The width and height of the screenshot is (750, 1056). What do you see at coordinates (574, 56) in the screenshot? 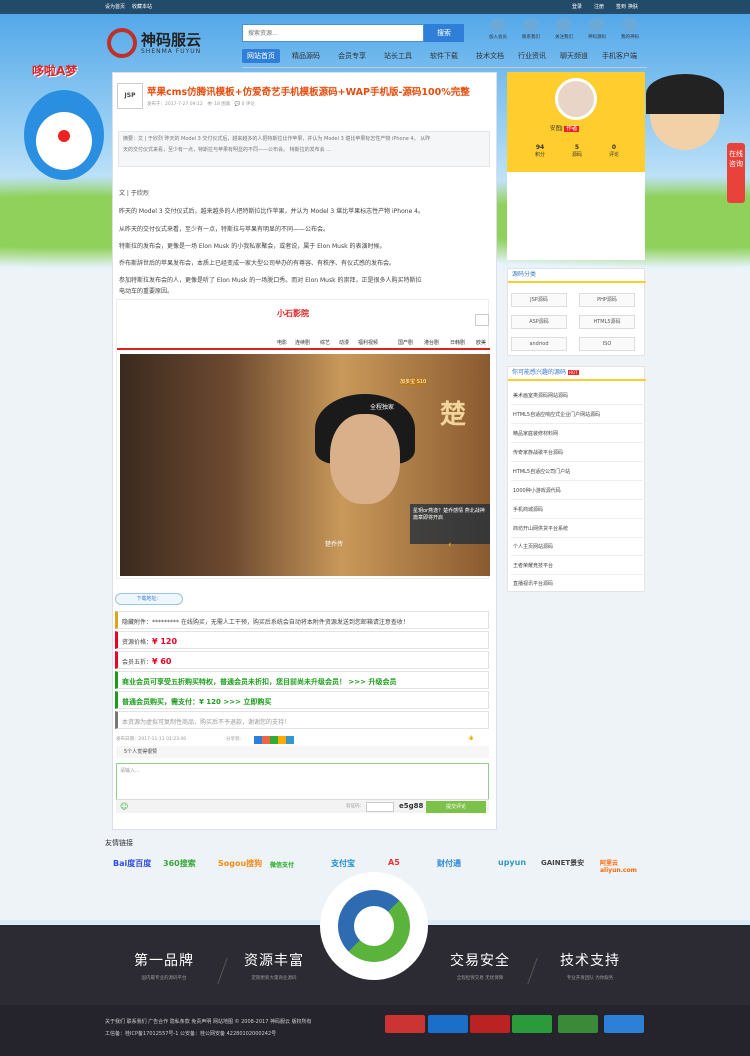
I see `nav-chat: 聊天频道` at bounding box center [574, 56].